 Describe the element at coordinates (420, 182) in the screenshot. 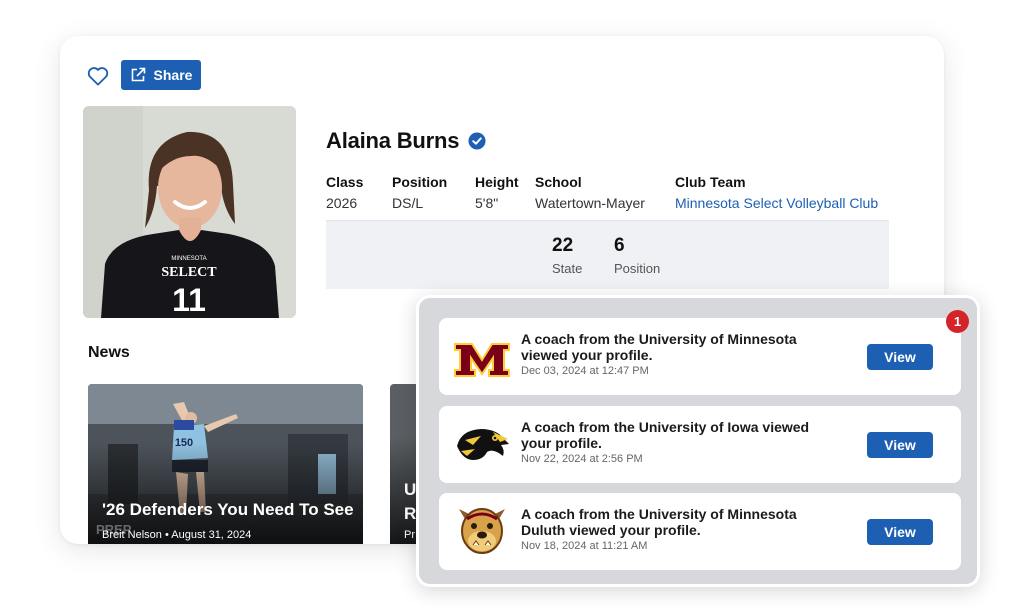

I see `field-label: Position` at that location.